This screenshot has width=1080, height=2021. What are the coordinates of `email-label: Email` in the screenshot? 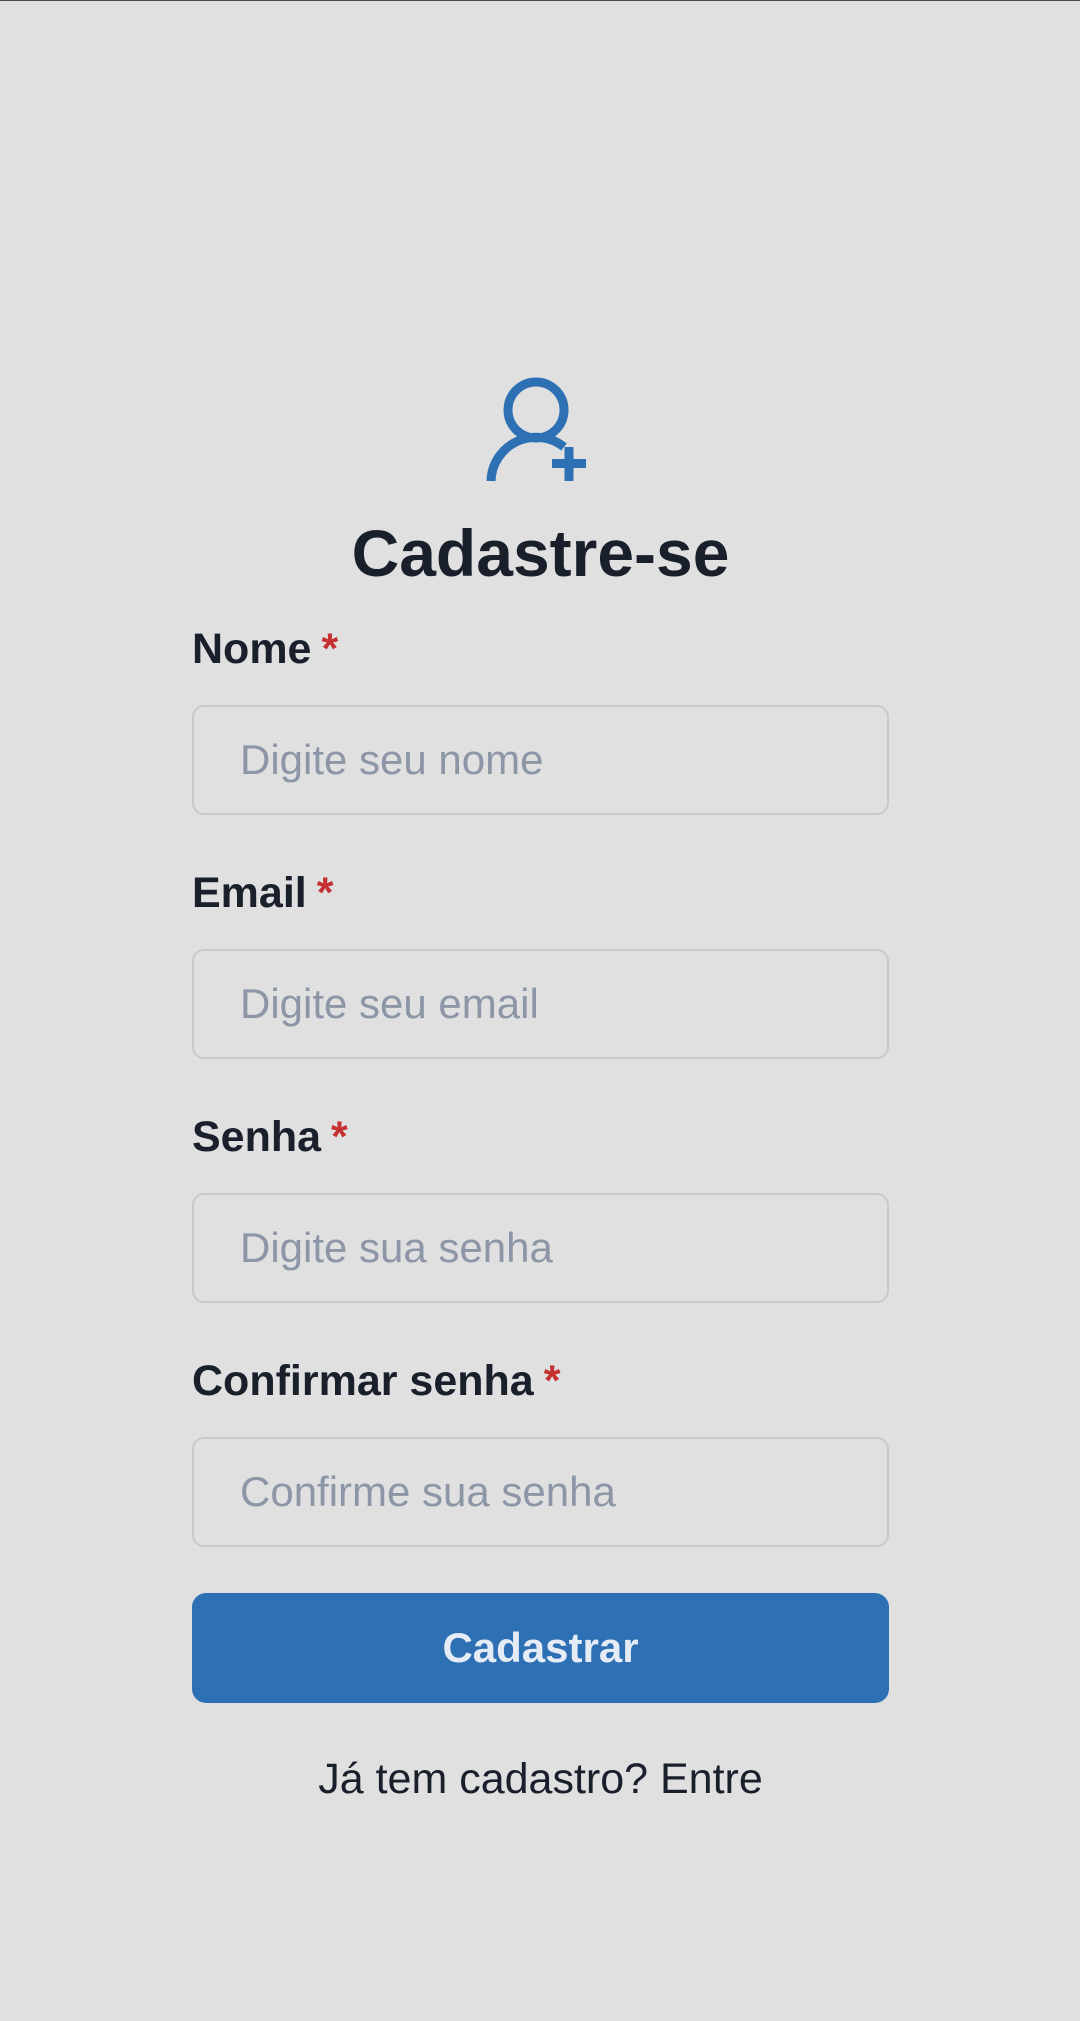 It's located at (249, 893).